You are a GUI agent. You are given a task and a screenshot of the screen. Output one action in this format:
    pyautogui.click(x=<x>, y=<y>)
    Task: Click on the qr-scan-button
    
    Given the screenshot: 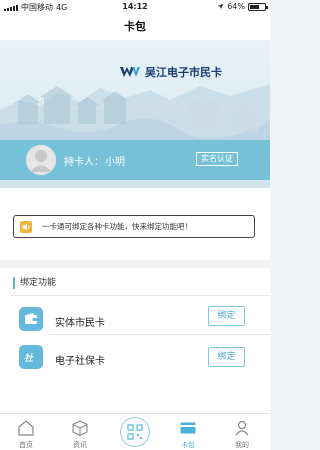 What is the action you would take?
    pyautogui.click(x=135, y=432)
    